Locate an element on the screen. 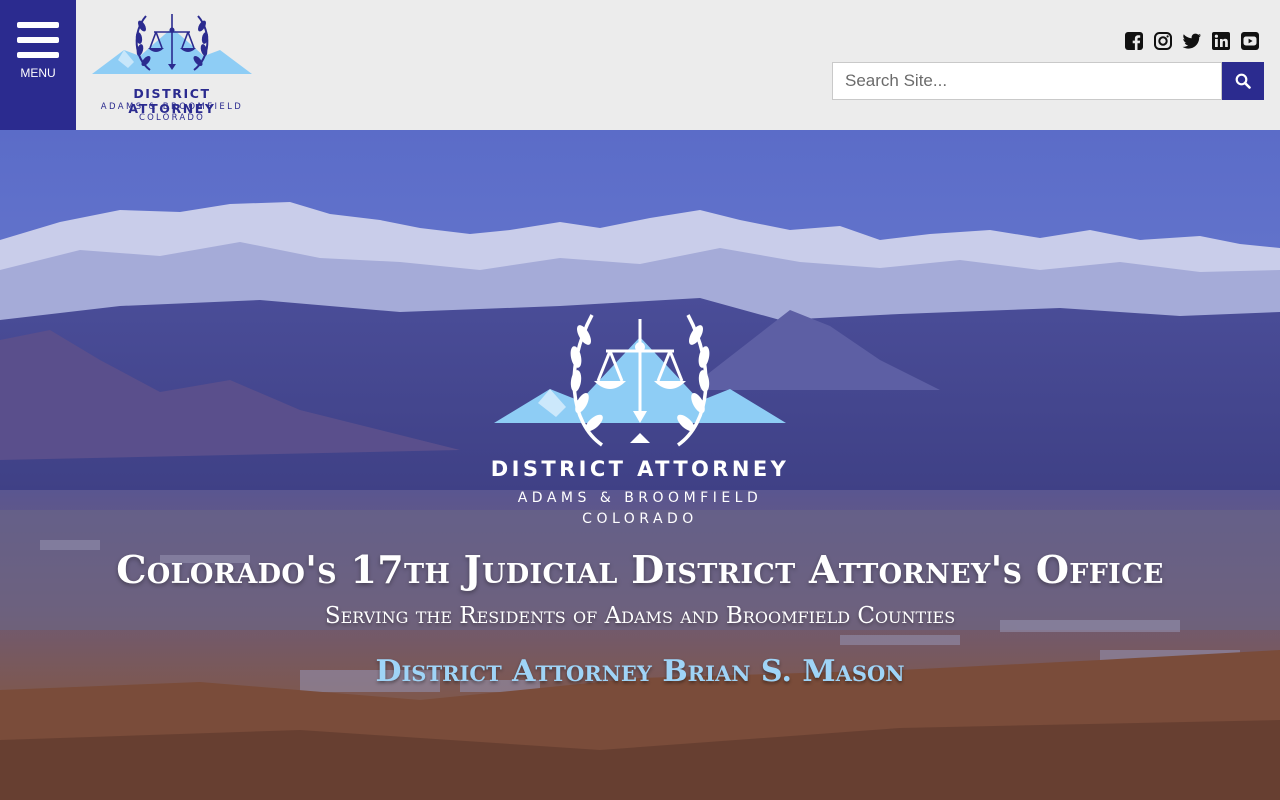  hero-logo-title: DISTRICT ATTORNEY is located at coordinates (640, 469).